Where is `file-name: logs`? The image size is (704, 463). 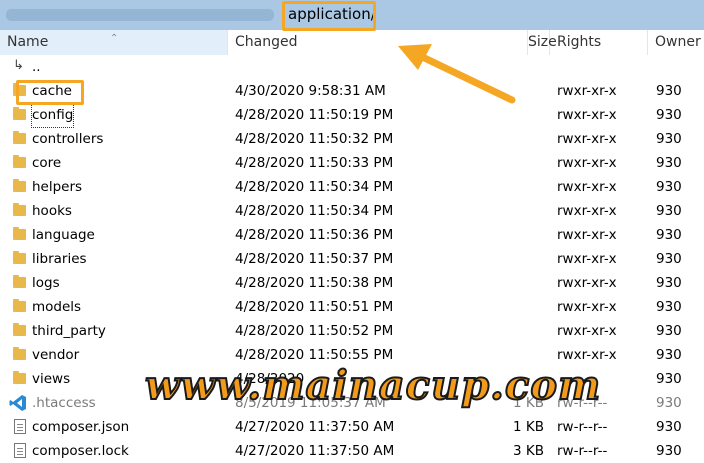
file-name: logs is located at coordinates (46, 283).